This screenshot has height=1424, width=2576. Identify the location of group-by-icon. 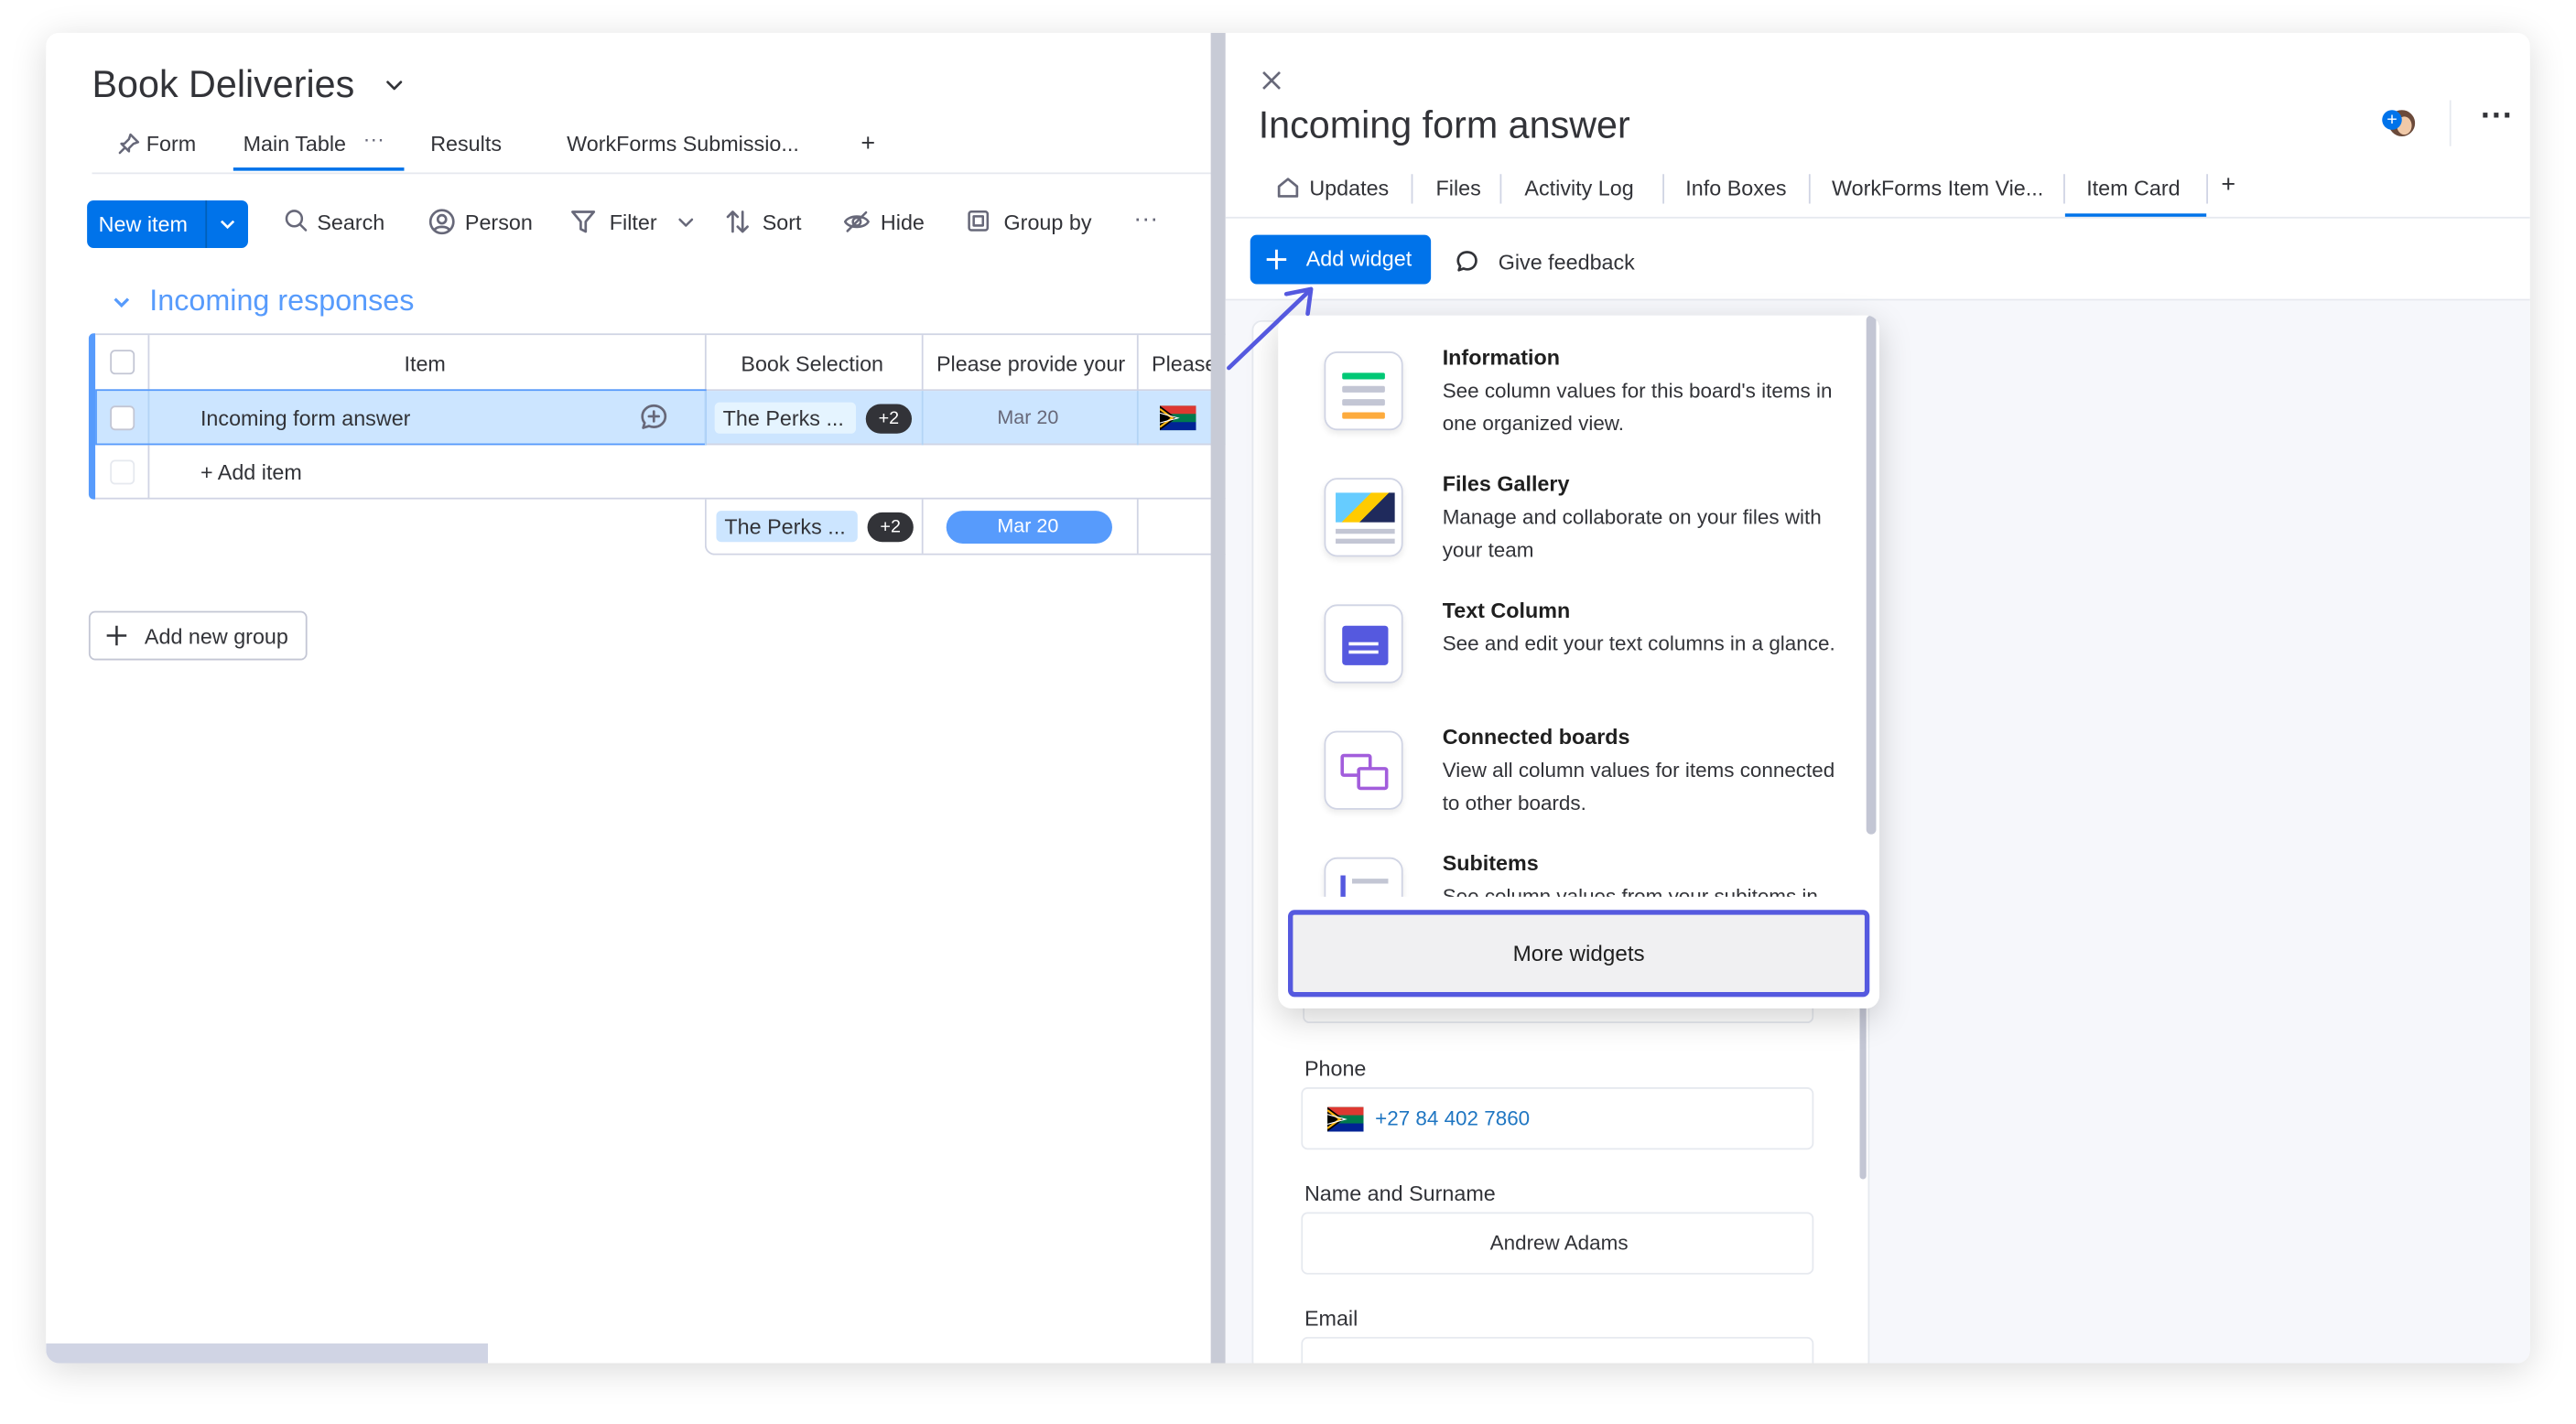
(978, 221).